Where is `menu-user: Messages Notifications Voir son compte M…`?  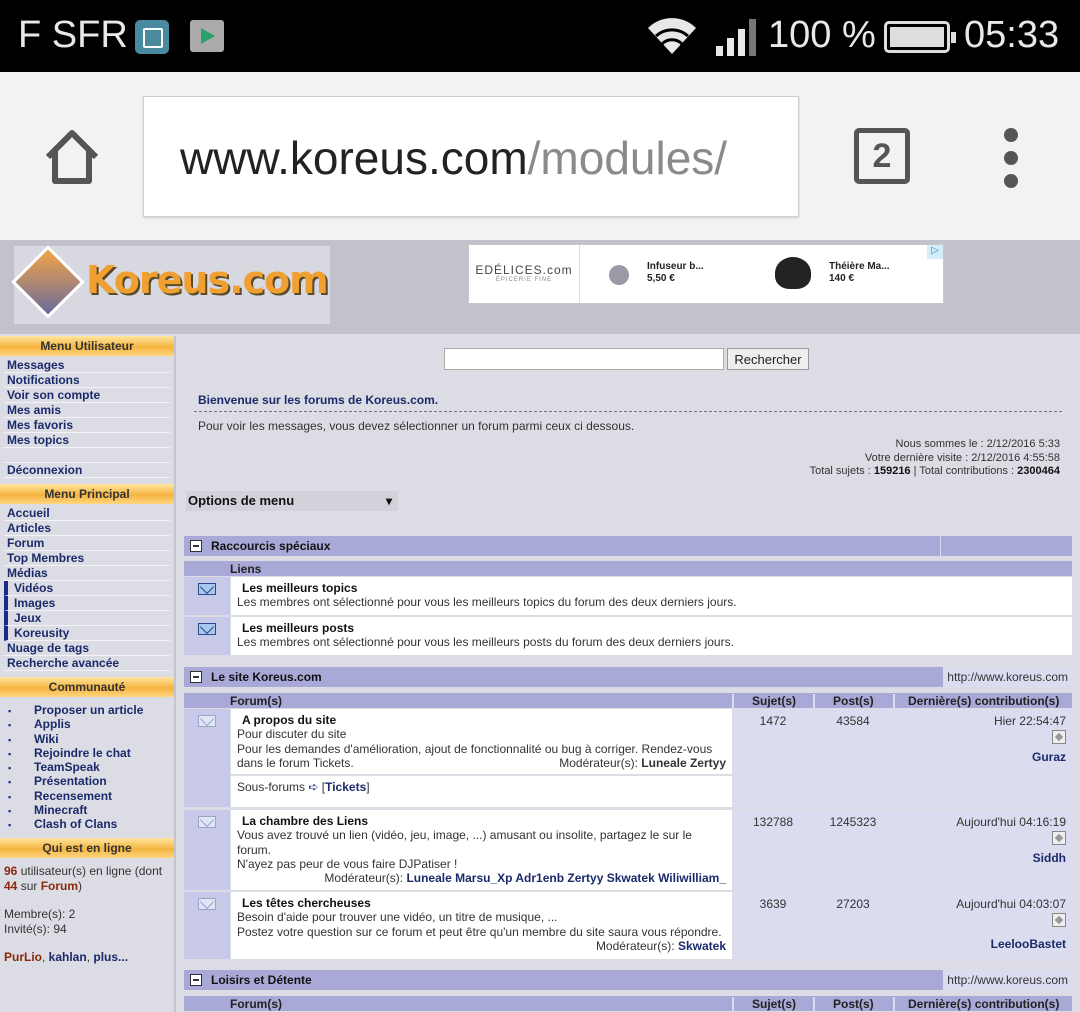
menu-user: Messages Notifications Voir son compte M… is located at coordinates (87, 420).